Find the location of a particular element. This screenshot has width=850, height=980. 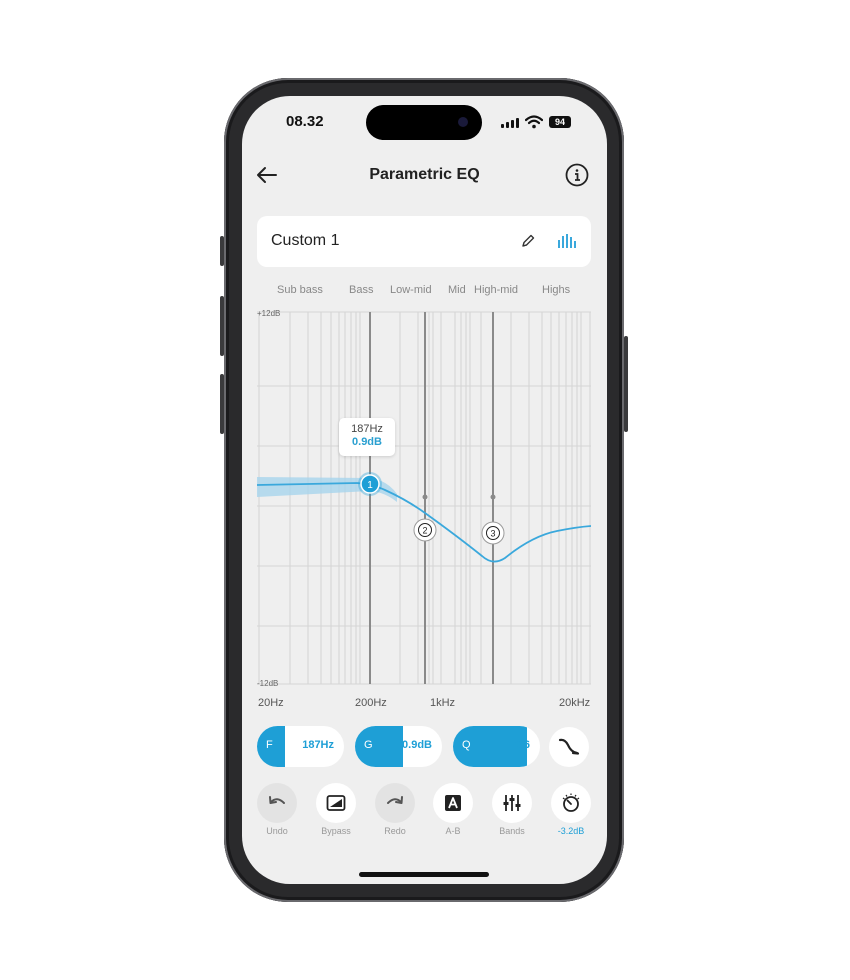

filter-shape-icon is located at coordinates (569, 746).